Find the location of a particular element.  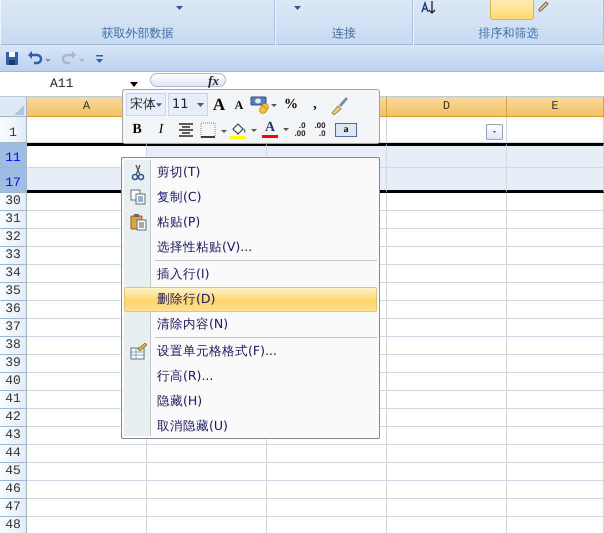

menu-item: 取消隐藏(U) is located at coordinates (250, 426).